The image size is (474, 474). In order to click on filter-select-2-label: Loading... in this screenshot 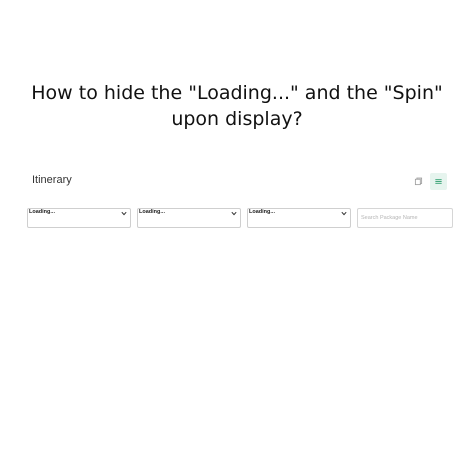, I will do `click(152, 212)`.